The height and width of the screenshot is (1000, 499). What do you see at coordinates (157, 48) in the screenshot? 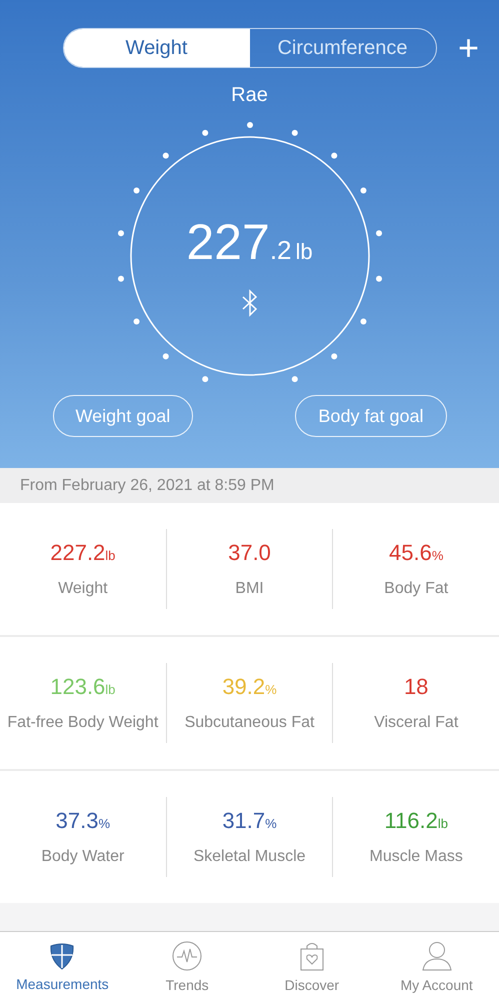
I see `tab: Weight` at bounding box center [157, 48].